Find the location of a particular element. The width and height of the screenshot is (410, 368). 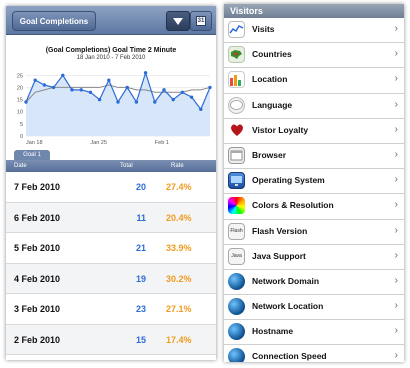

table-row: 2 Feb 2010 15 17.4% is located at coordinates (111, 339).